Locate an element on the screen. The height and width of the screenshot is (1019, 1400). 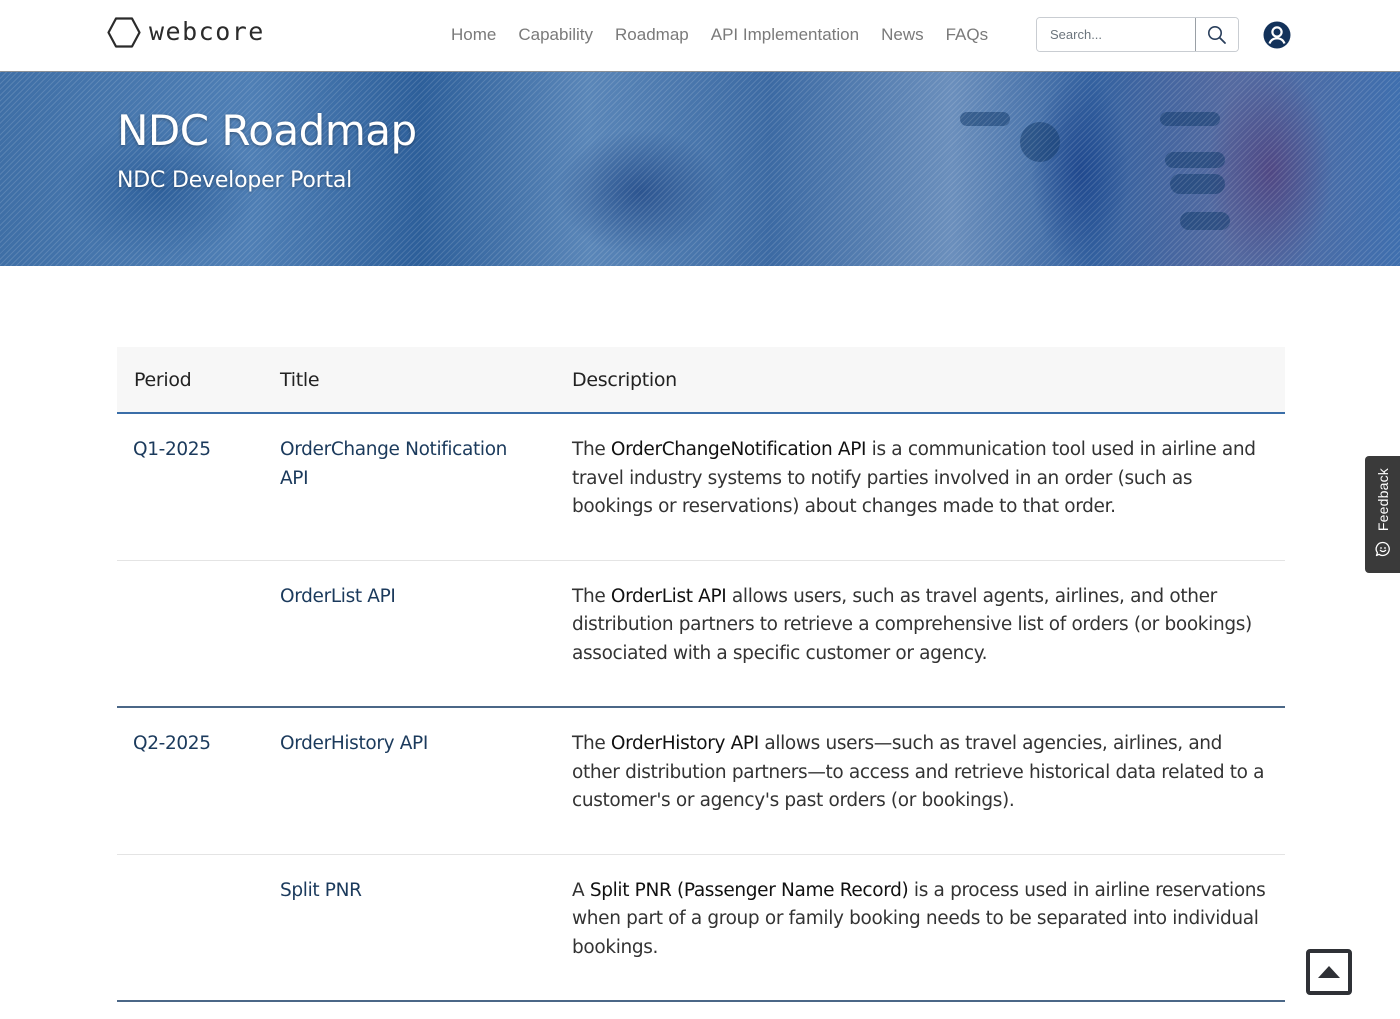
user-account-button is located at coordinates (1277, 35).